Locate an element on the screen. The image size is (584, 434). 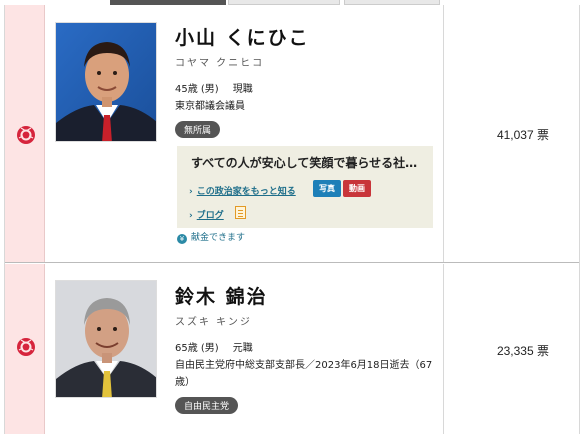
candidate-kana: スズキ キンジ is located at coordinates (213, 322).